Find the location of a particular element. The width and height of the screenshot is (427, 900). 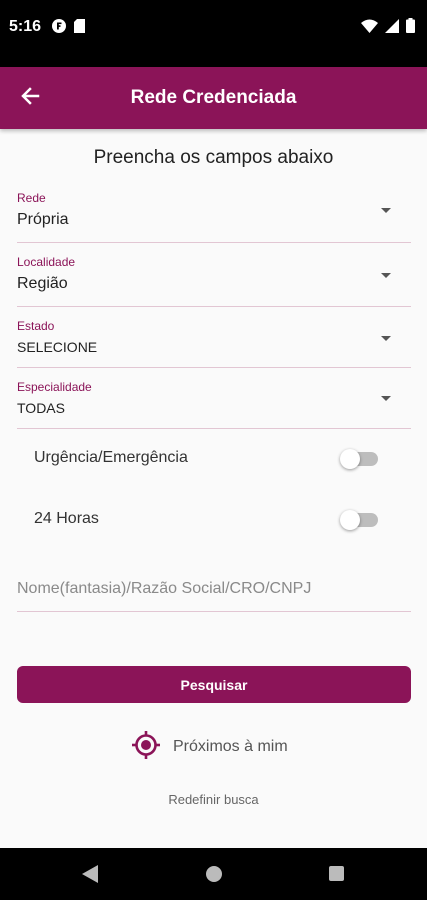

wifi-icon is located at coordinates (369, 28).